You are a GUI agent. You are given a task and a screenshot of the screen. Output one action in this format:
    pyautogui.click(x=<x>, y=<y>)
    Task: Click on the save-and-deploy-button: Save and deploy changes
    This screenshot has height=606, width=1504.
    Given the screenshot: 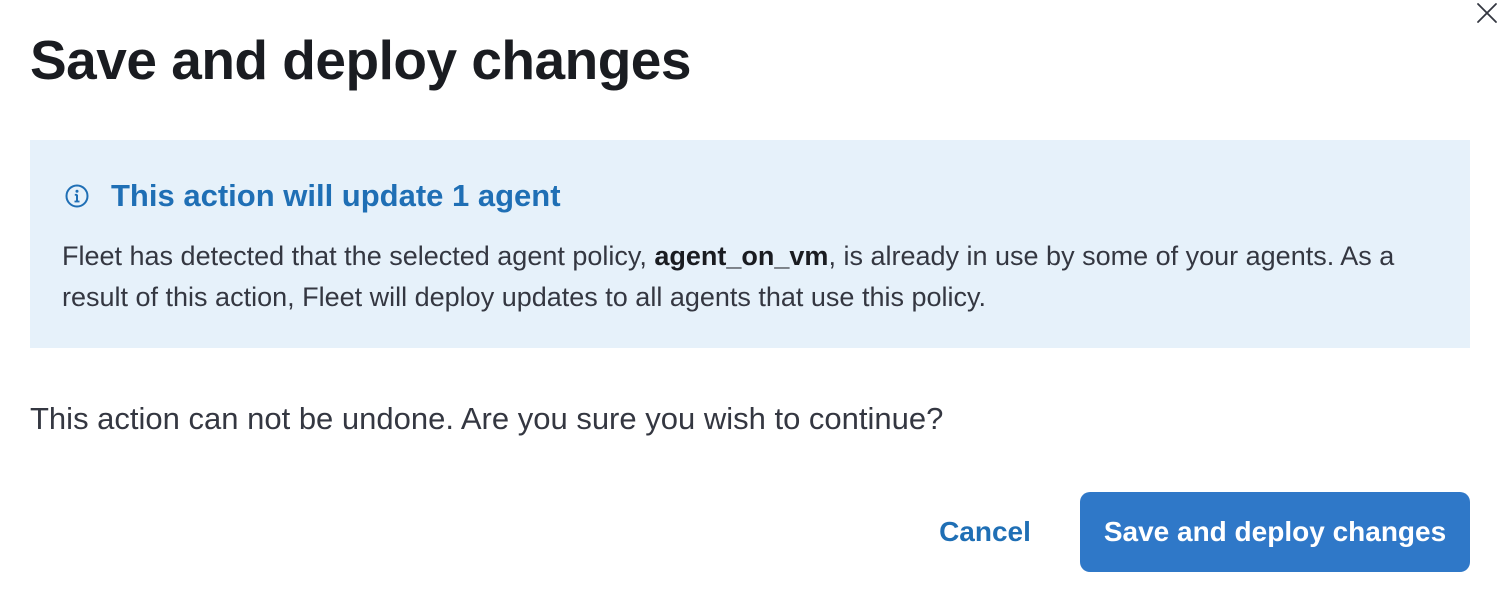 What is the action you would take?
    pyautogui.click(x=1275, y=532)
    